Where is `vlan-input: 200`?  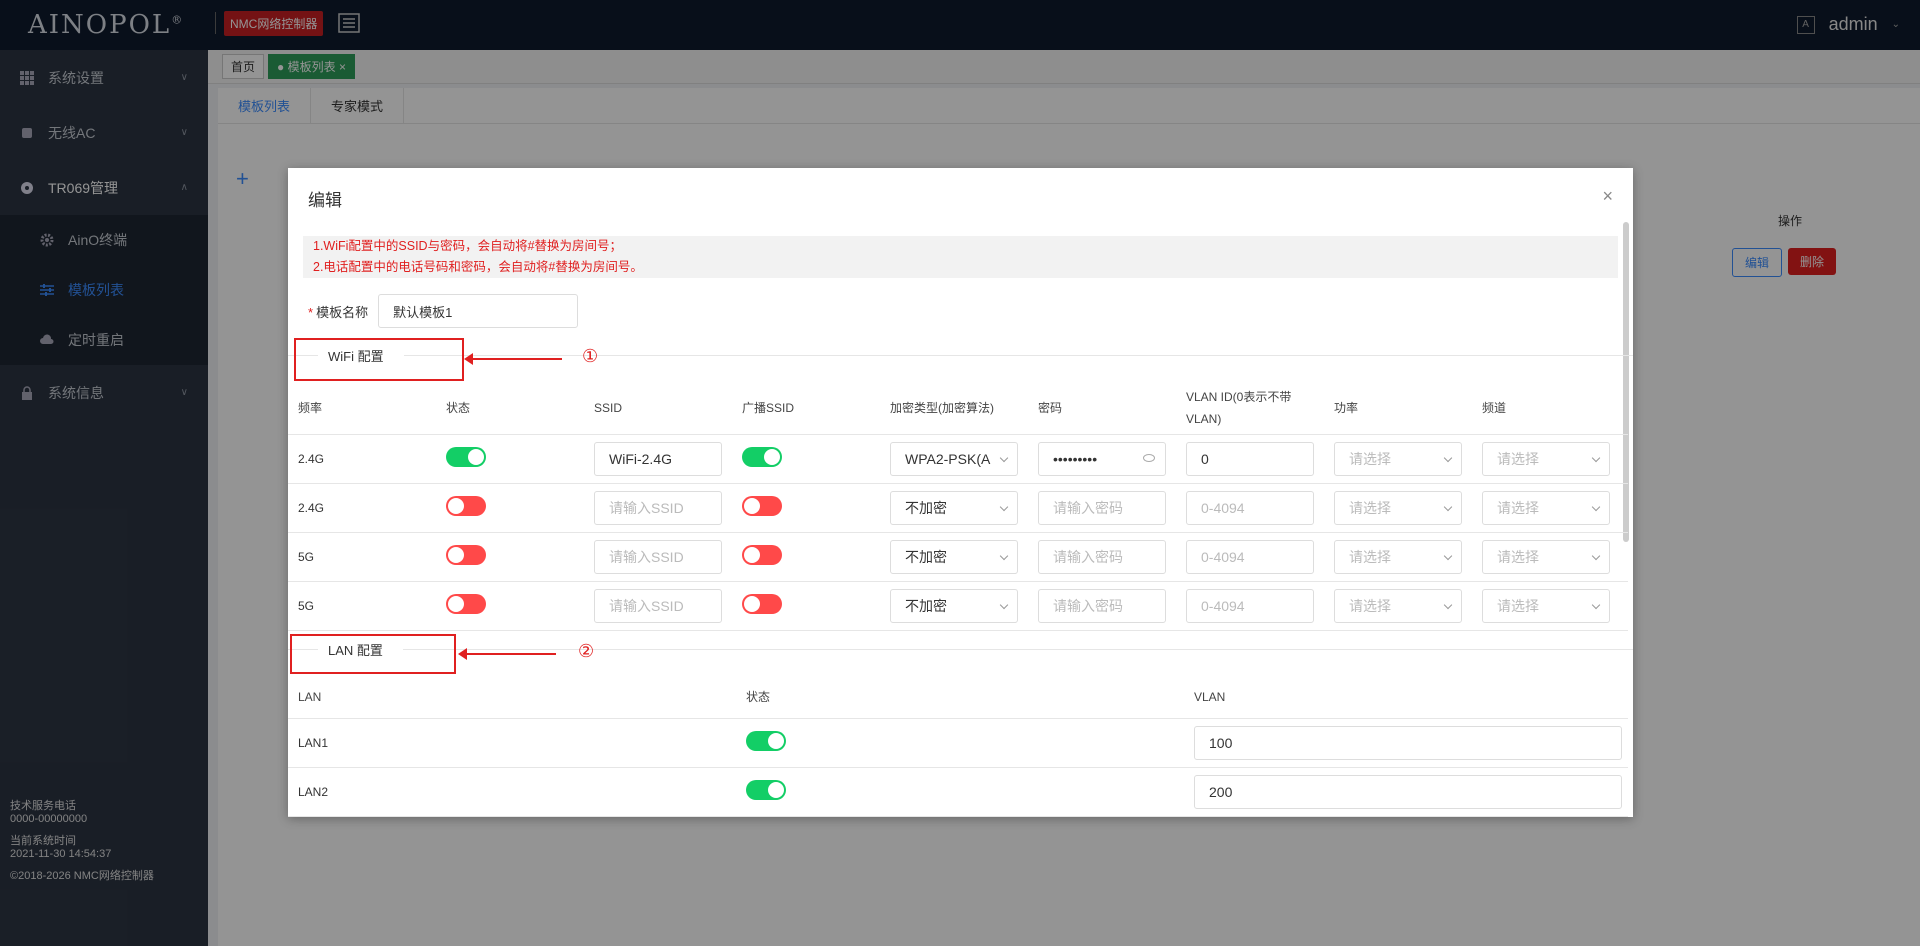
vlan-input: 200 is located at coordinates (1408, 791).